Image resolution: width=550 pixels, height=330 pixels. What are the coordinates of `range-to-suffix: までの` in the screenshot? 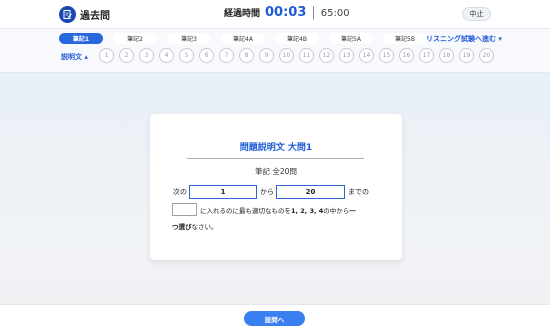 It's located at (358, 192).